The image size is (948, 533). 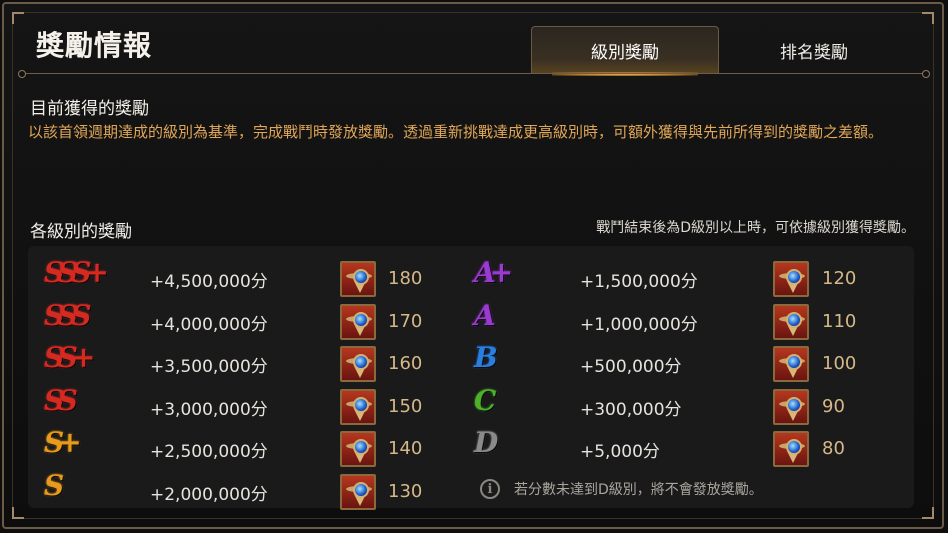 I want to click on tab-ranking-rewards: 排名獎勵, so click(x=814, y=50).